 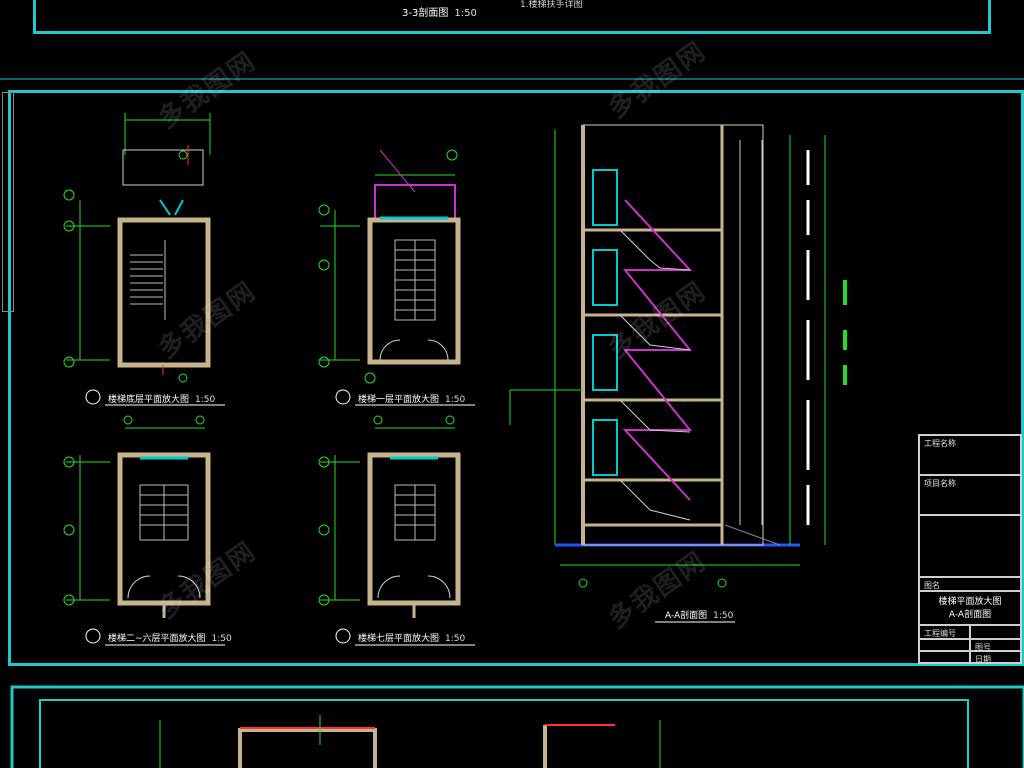 I want to click on plan-title-seventh: 楼梯七层平面放大图 1:50, so click(x=411, y=637).